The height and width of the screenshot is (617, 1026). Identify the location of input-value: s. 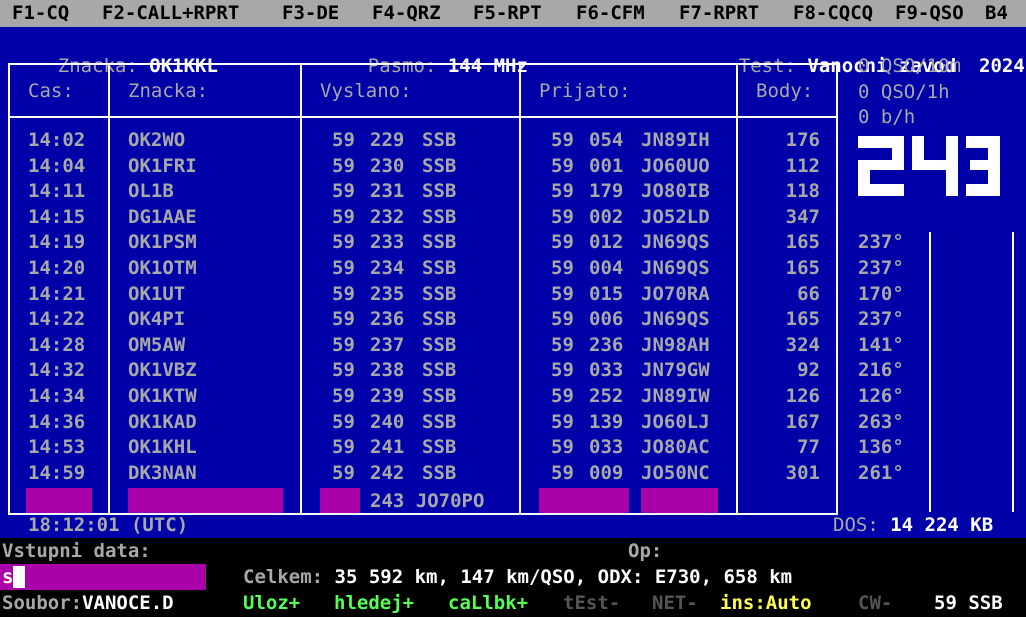
(8, 577).